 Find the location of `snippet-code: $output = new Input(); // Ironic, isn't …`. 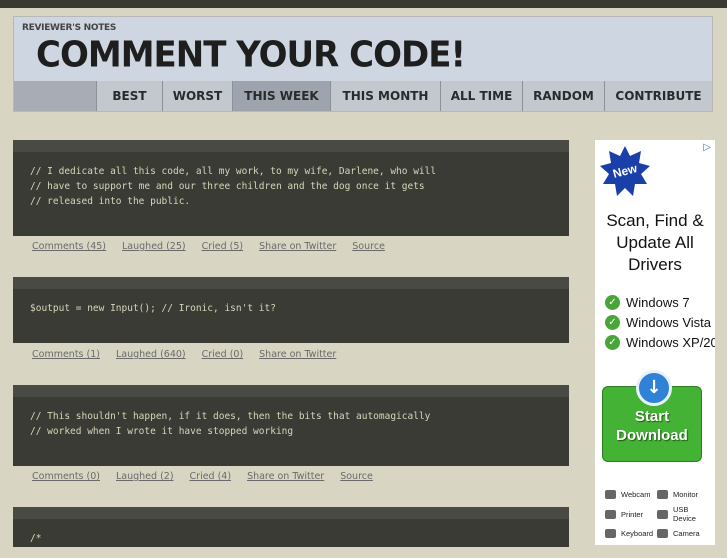

snippet-code: $output = new Input(); // Ironic, isn't … is located at coordinates (153, 308).